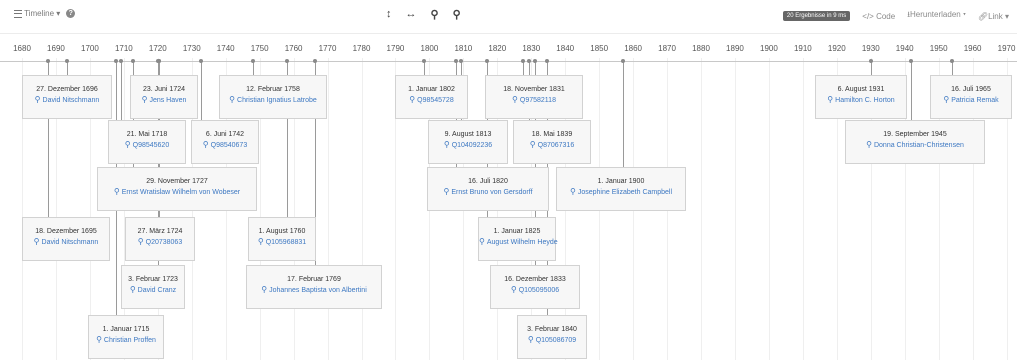  Describe the element at coordinates (535, 290) in the screenshot. I see `event-link: ⚲ Q105095006` at that location.